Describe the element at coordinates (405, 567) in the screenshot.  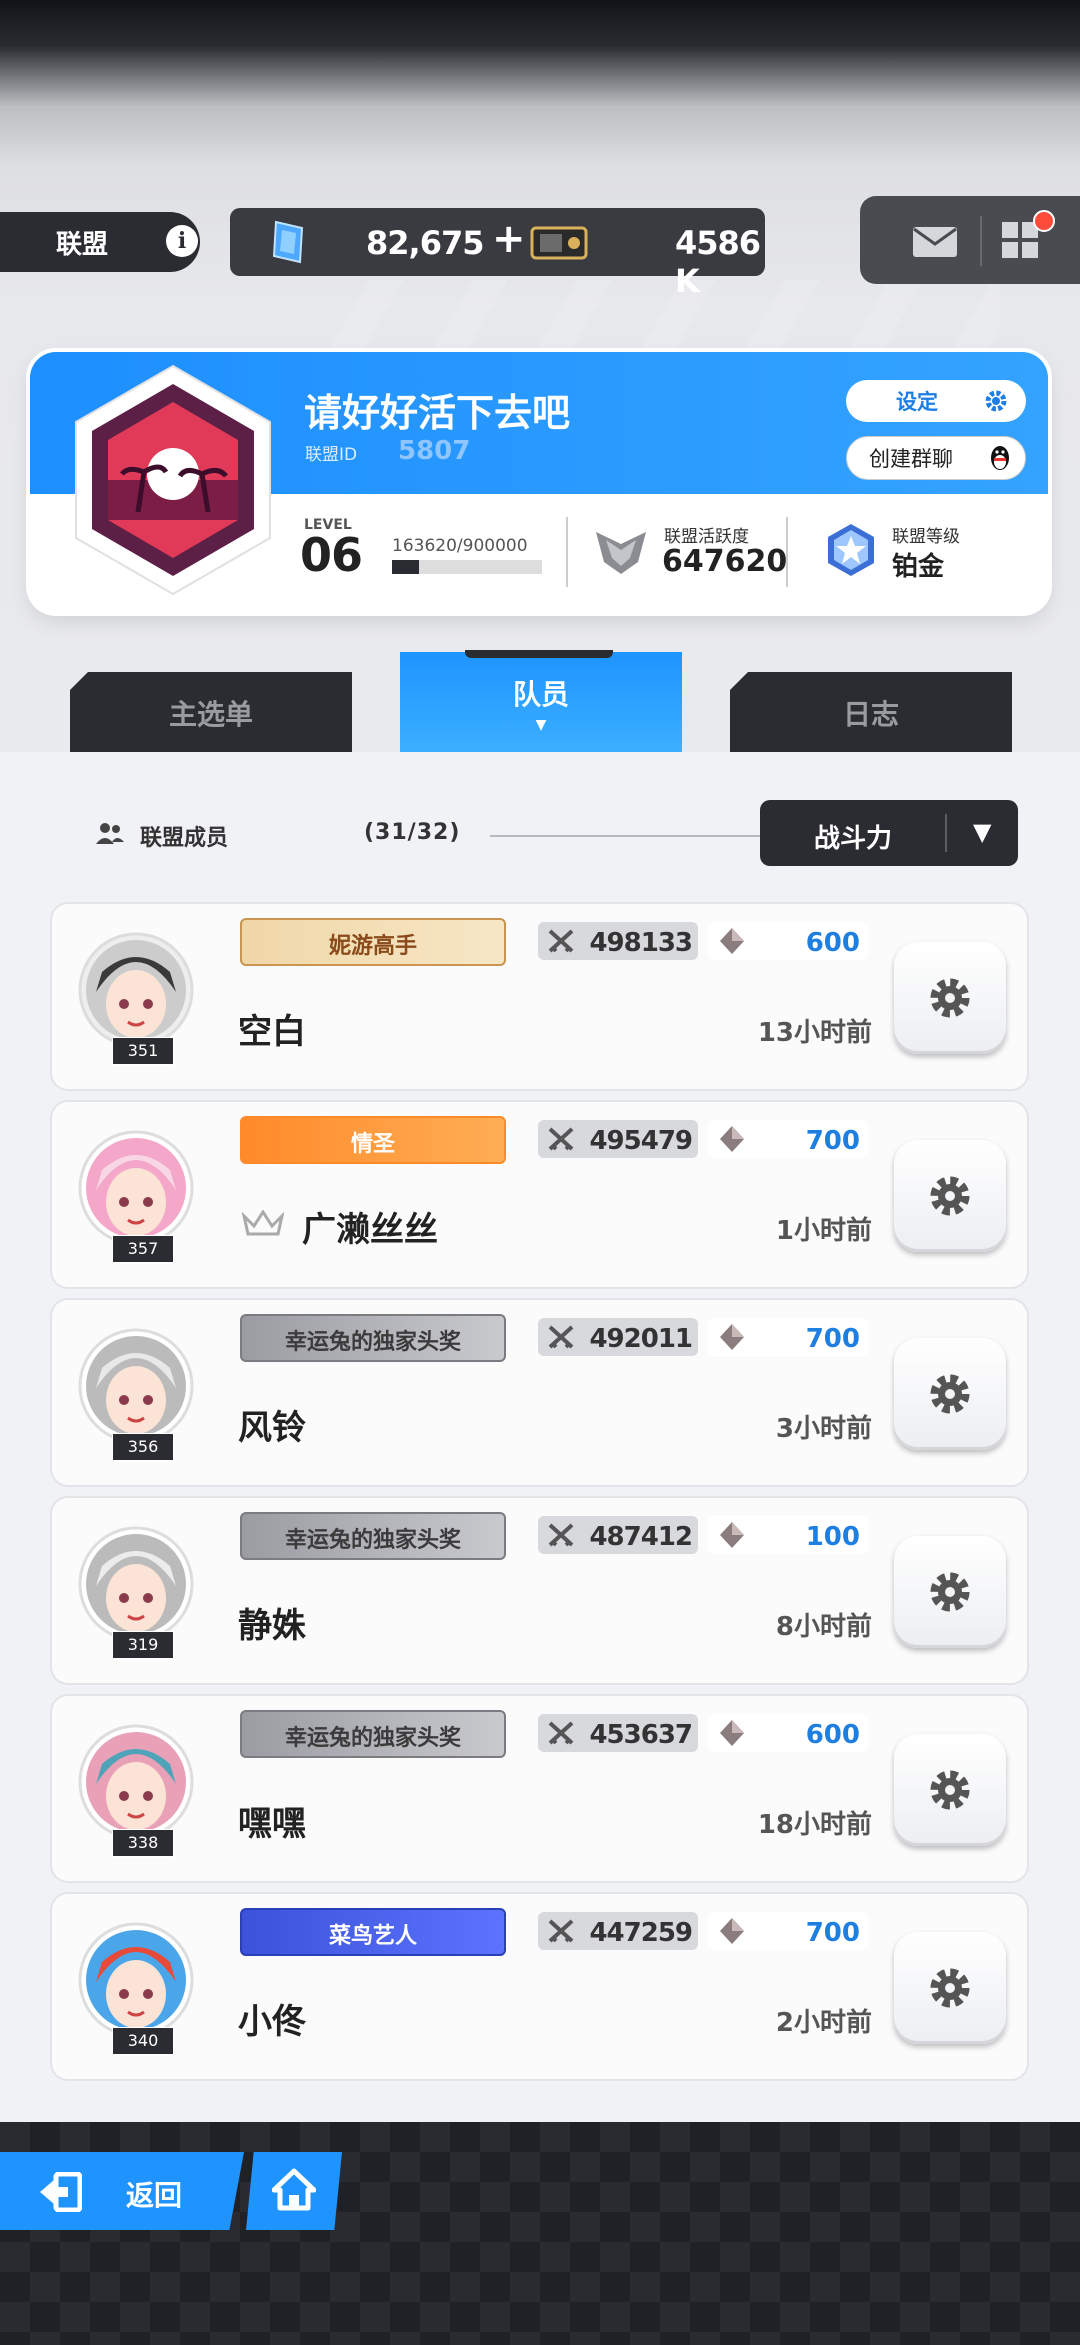
I see `exp-progress-fill` at that location.